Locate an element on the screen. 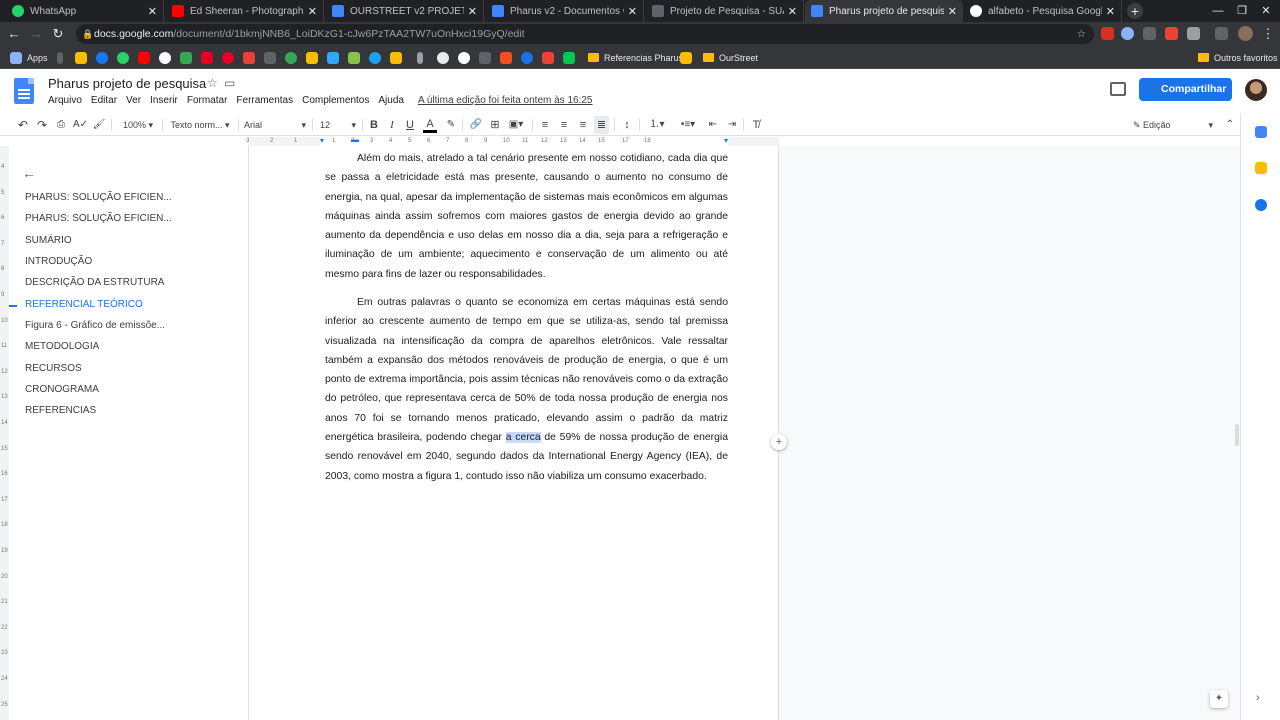 This screenshot has width=1280, height=720. tab-ourstreet: OURSTREET v2 PROJETO DE PES ✕ is located at coordinates (405, 11).